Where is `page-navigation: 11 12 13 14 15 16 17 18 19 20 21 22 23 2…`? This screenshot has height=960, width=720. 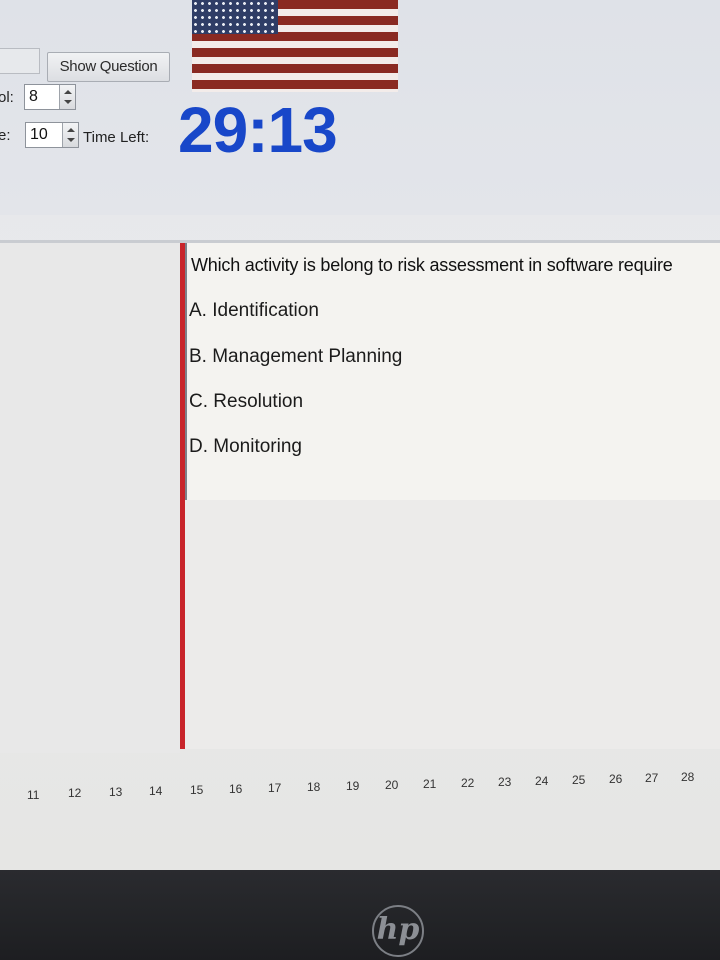 page-navigation: 11 12 13 14 15 16 17 18 19 20 21 22 23 2… is located at coordinates (360, 785).